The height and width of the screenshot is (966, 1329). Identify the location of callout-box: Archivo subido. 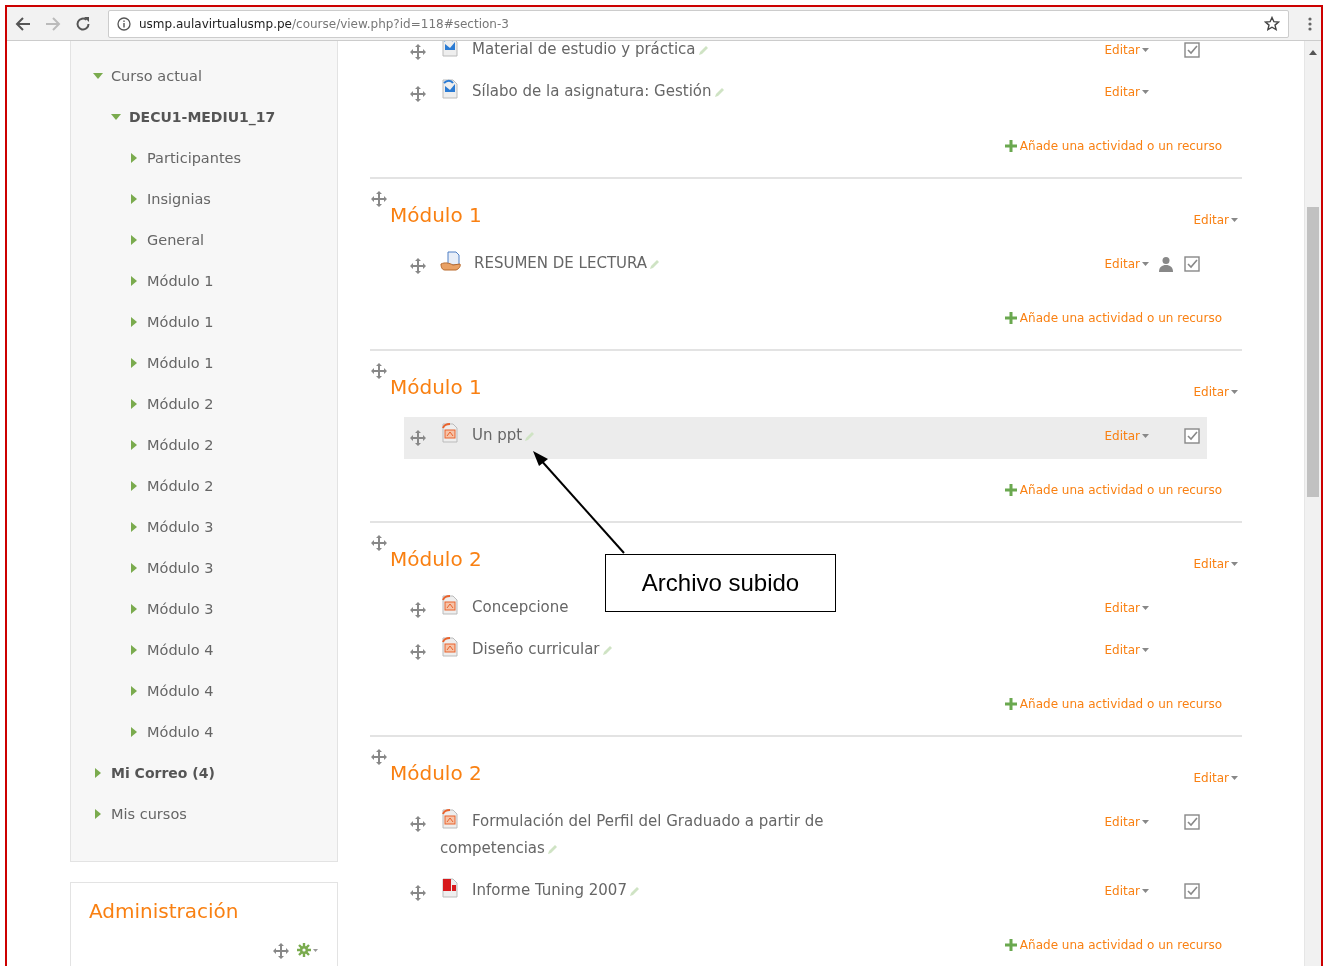
(720, 583).